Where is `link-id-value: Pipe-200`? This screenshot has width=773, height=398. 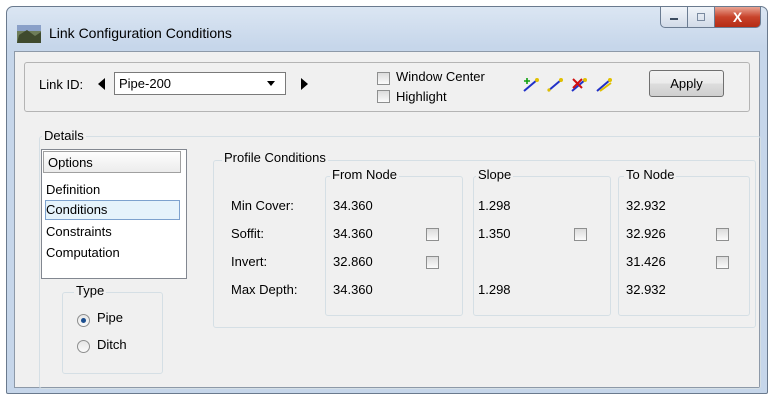 link-id-value: Pipe-200 is located at coordinates (145, 83).